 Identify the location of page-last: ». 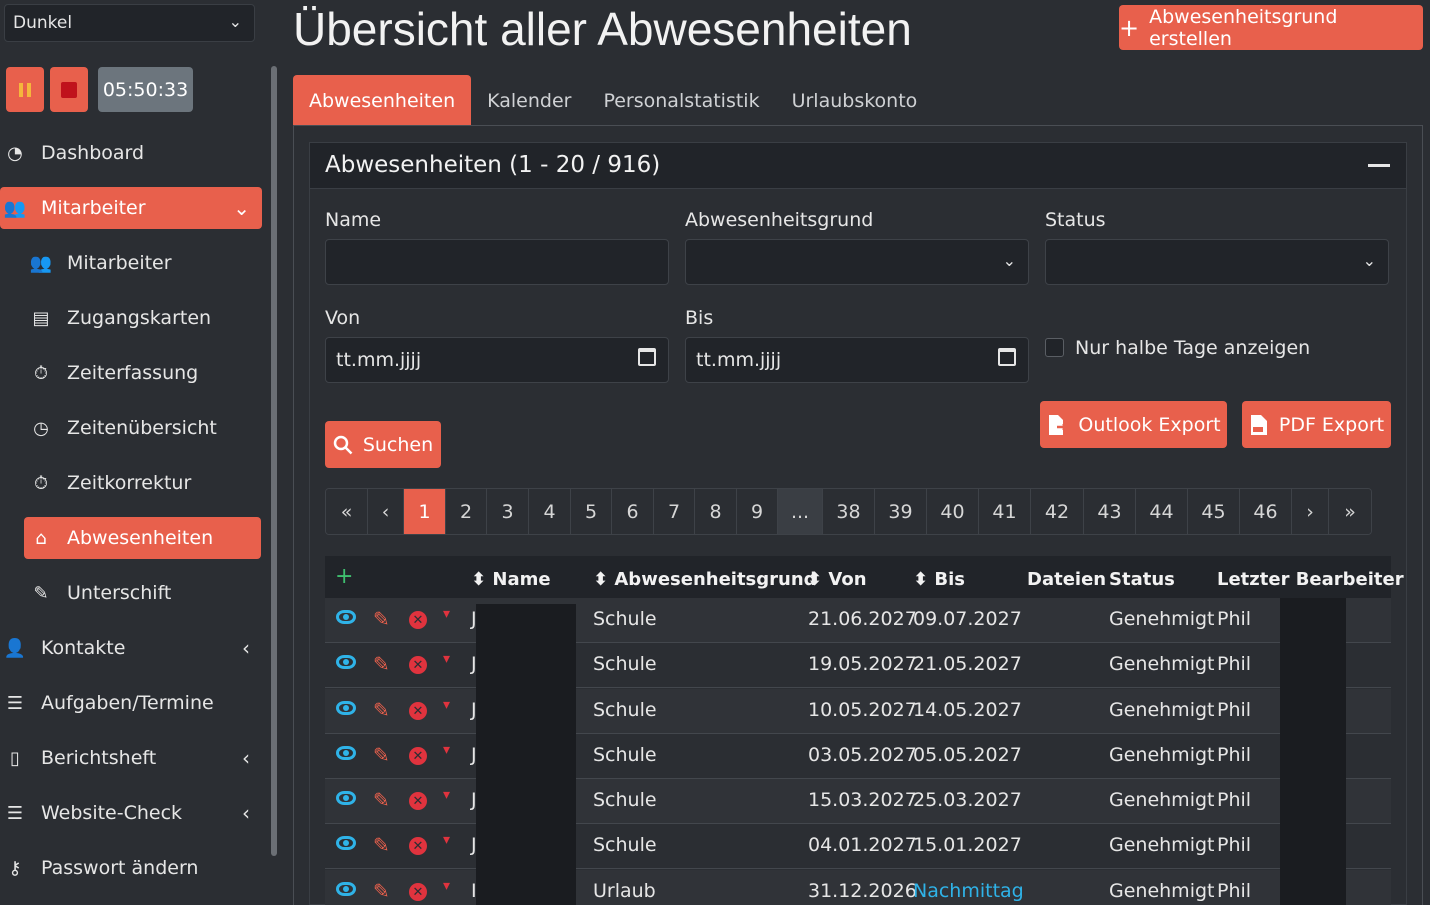
(1350, 511).